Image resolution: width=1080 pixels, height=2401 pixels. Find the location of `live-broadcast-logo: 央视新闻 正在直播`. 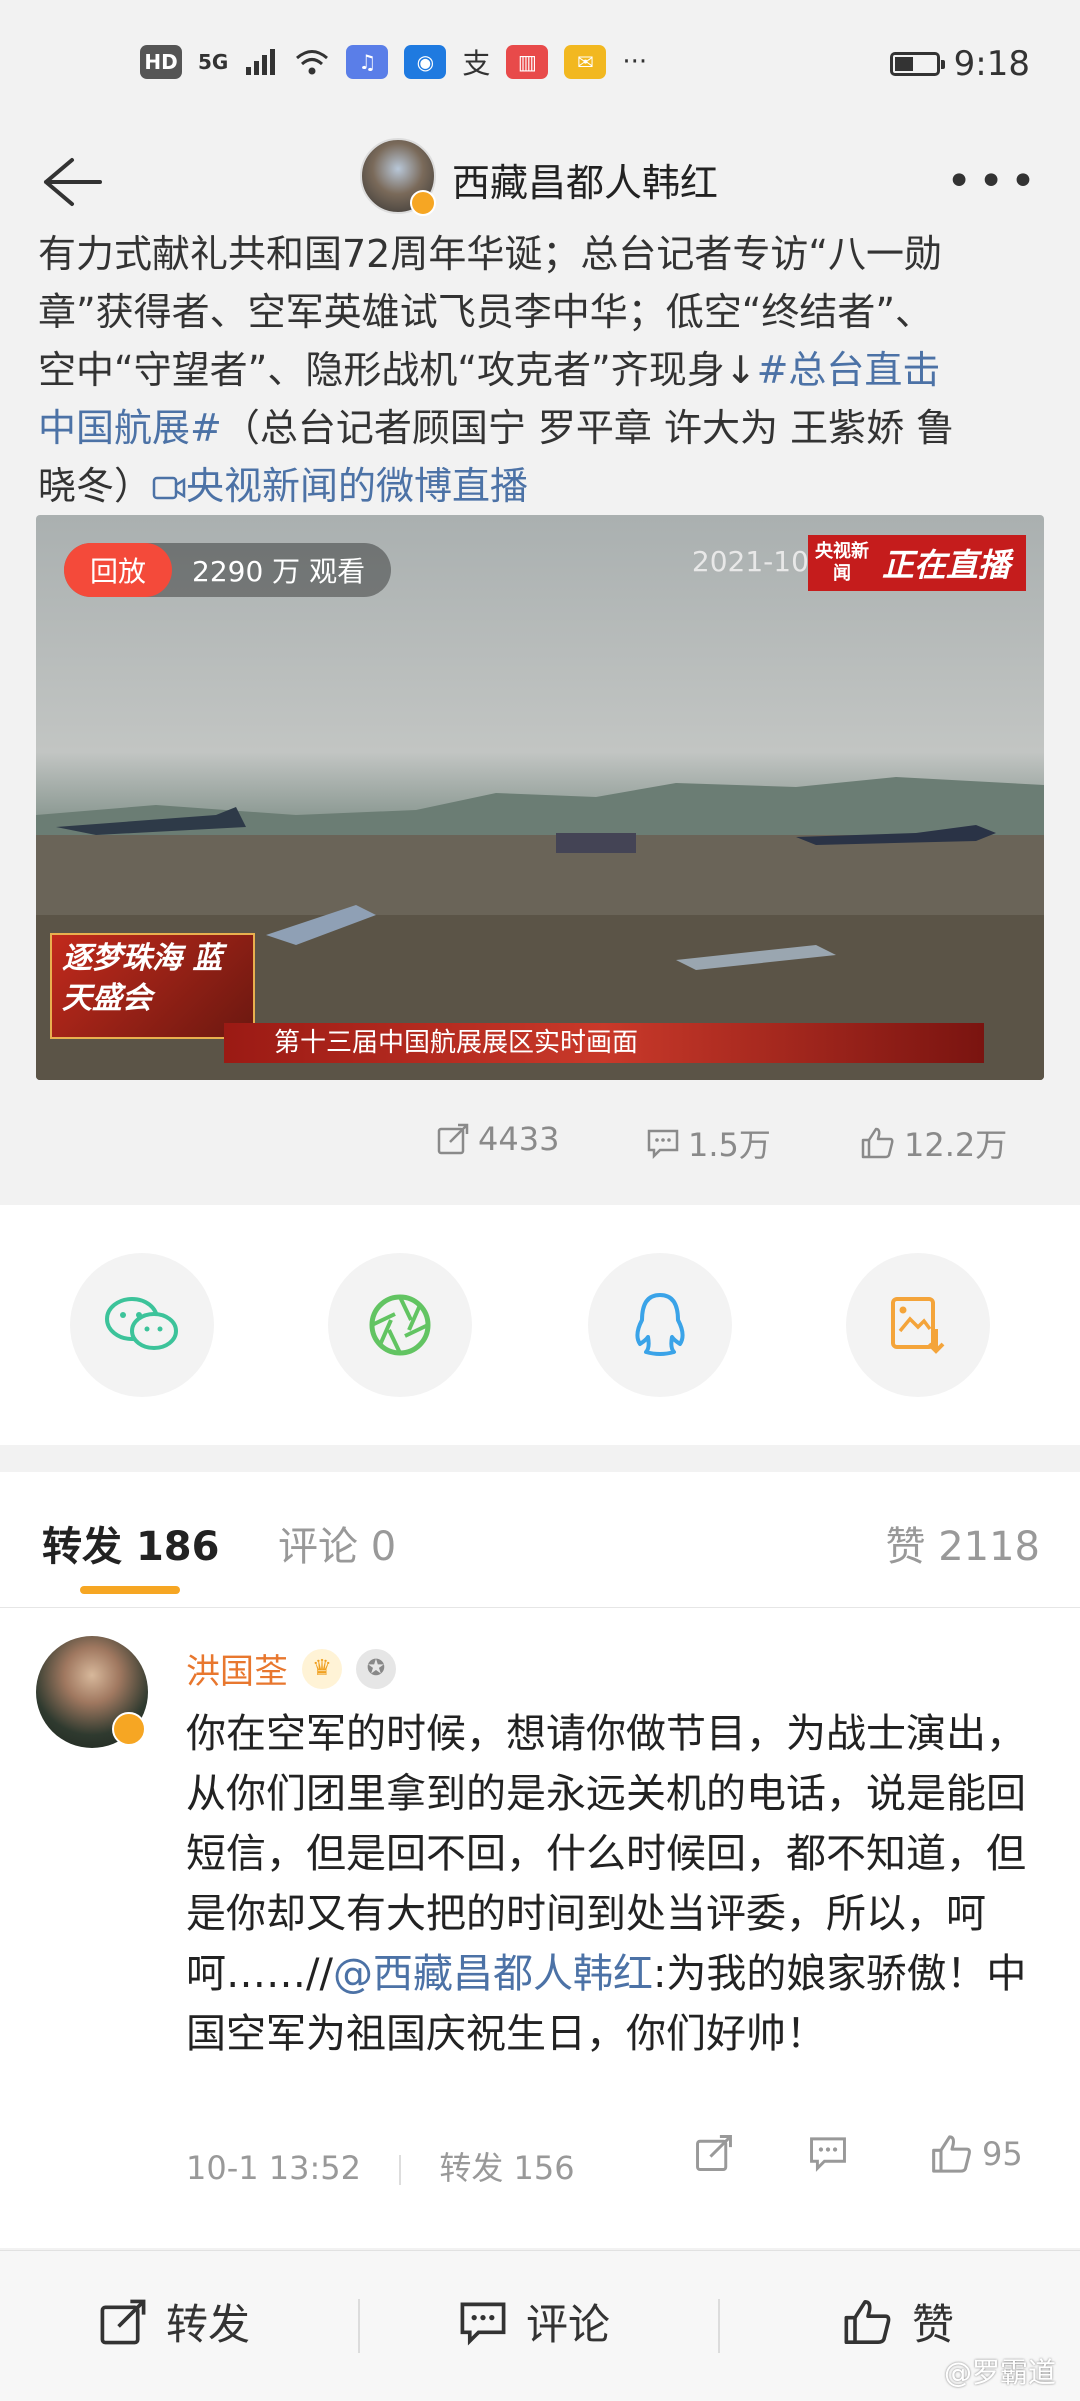

live-broadcast-logo: 央视新闻 正在直播 is located at coordinates (916, 563).